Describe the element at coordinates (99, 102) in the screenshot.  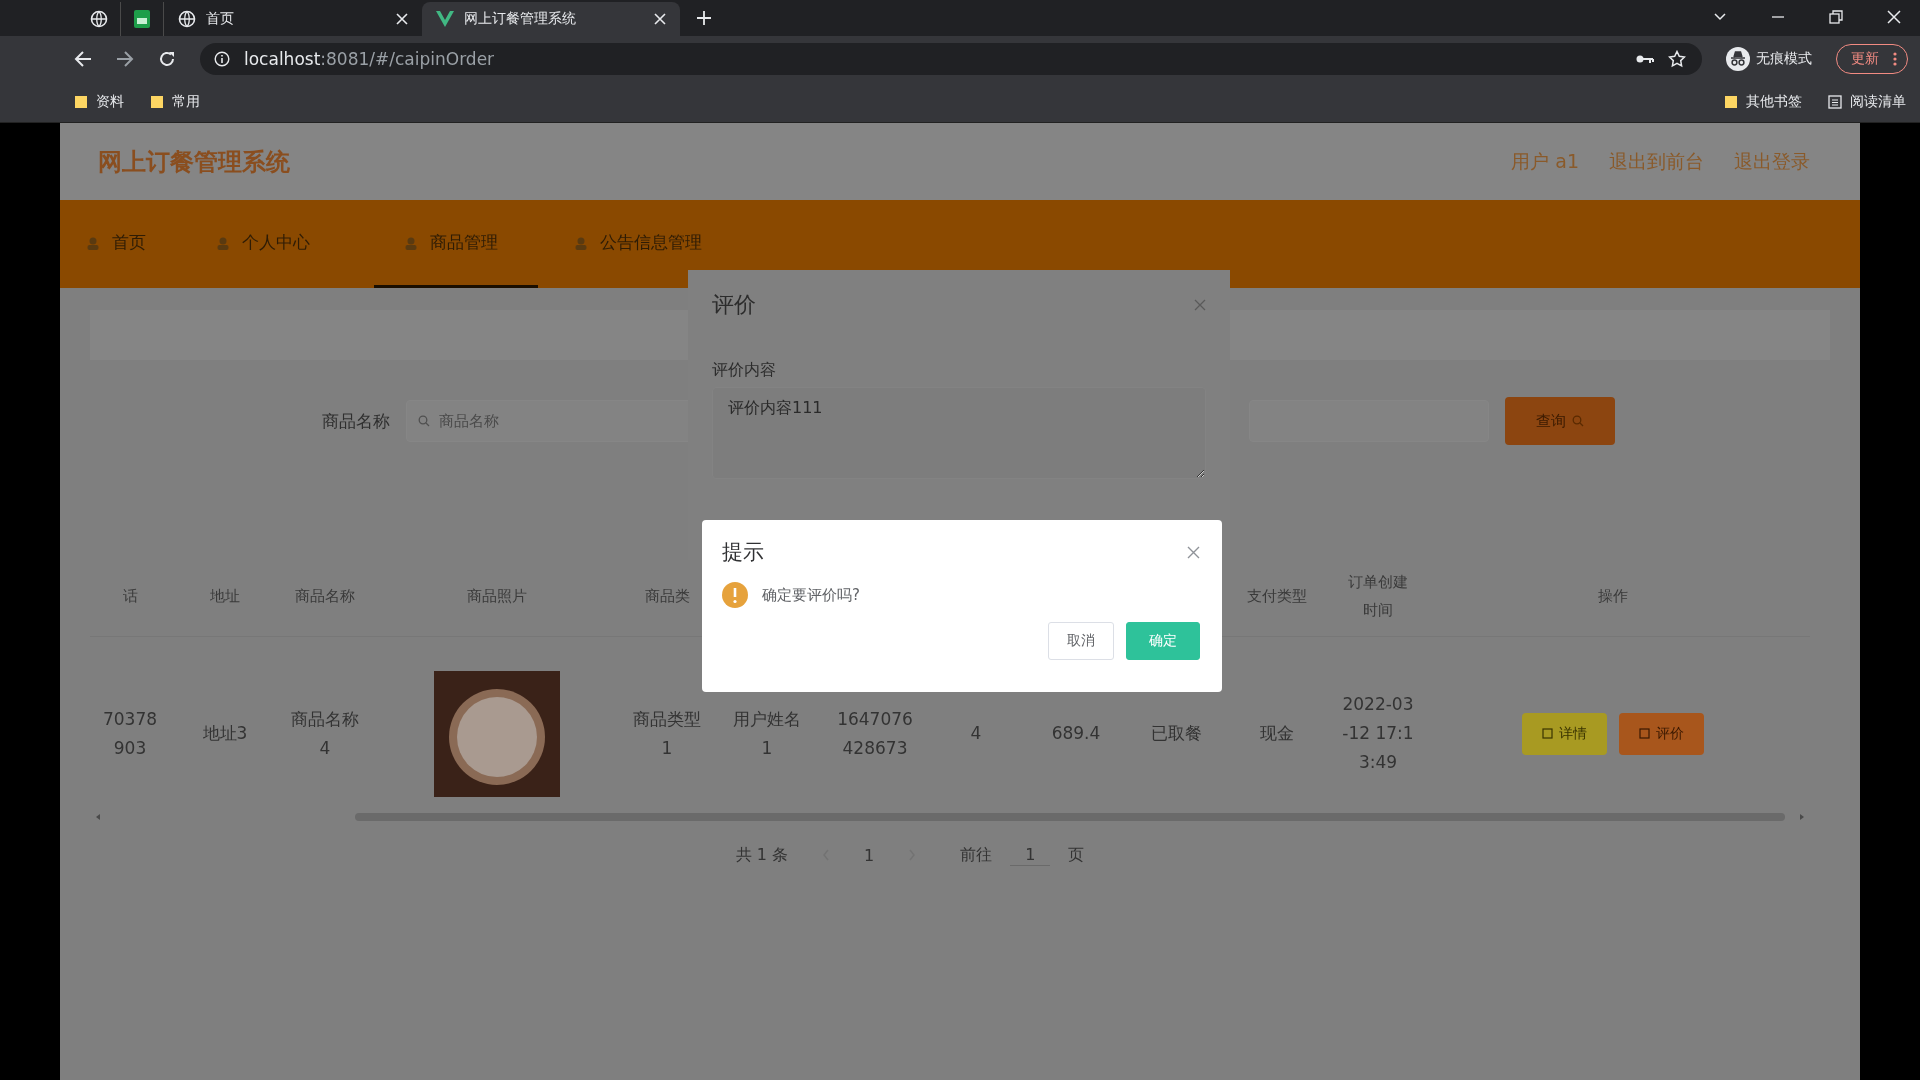
I see `bookmark-folder: 资料` at that location.